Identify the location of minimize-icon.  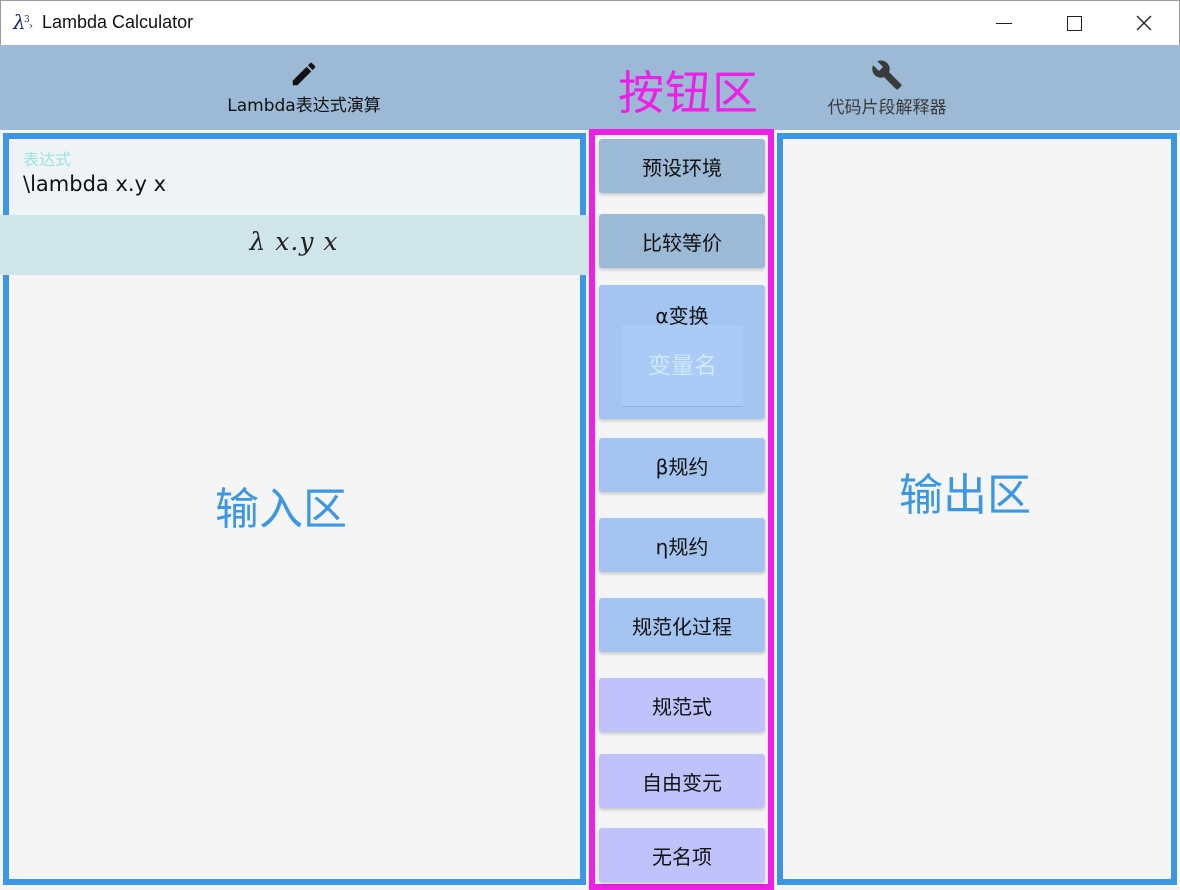
(1004, 23).